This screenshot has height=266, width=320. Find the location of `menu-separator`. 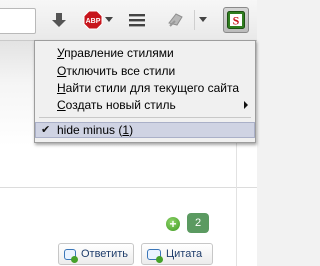

menu-separator is located at coordinates (145, 117).